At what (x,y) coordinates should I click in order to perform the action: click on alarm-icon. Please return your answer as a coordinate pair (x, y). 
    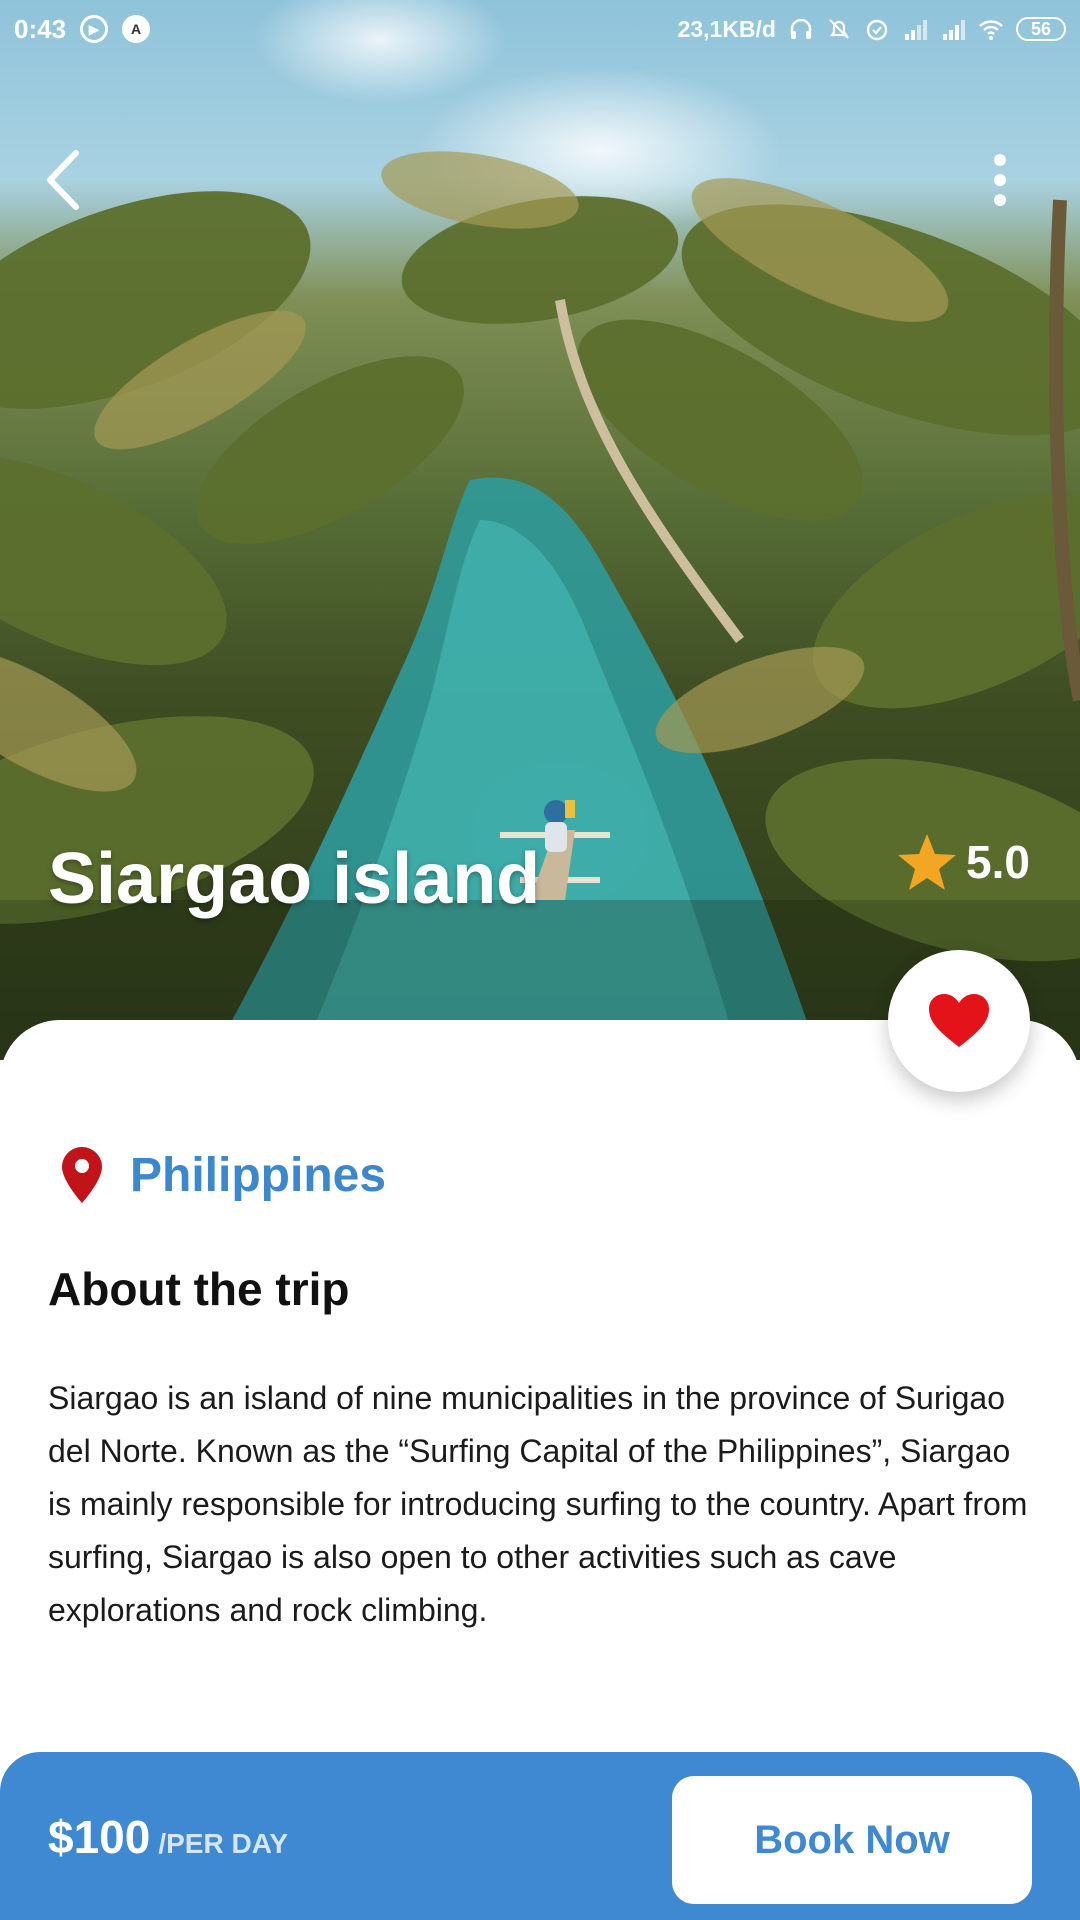
    Looking at the image, I should click on (877, 30).